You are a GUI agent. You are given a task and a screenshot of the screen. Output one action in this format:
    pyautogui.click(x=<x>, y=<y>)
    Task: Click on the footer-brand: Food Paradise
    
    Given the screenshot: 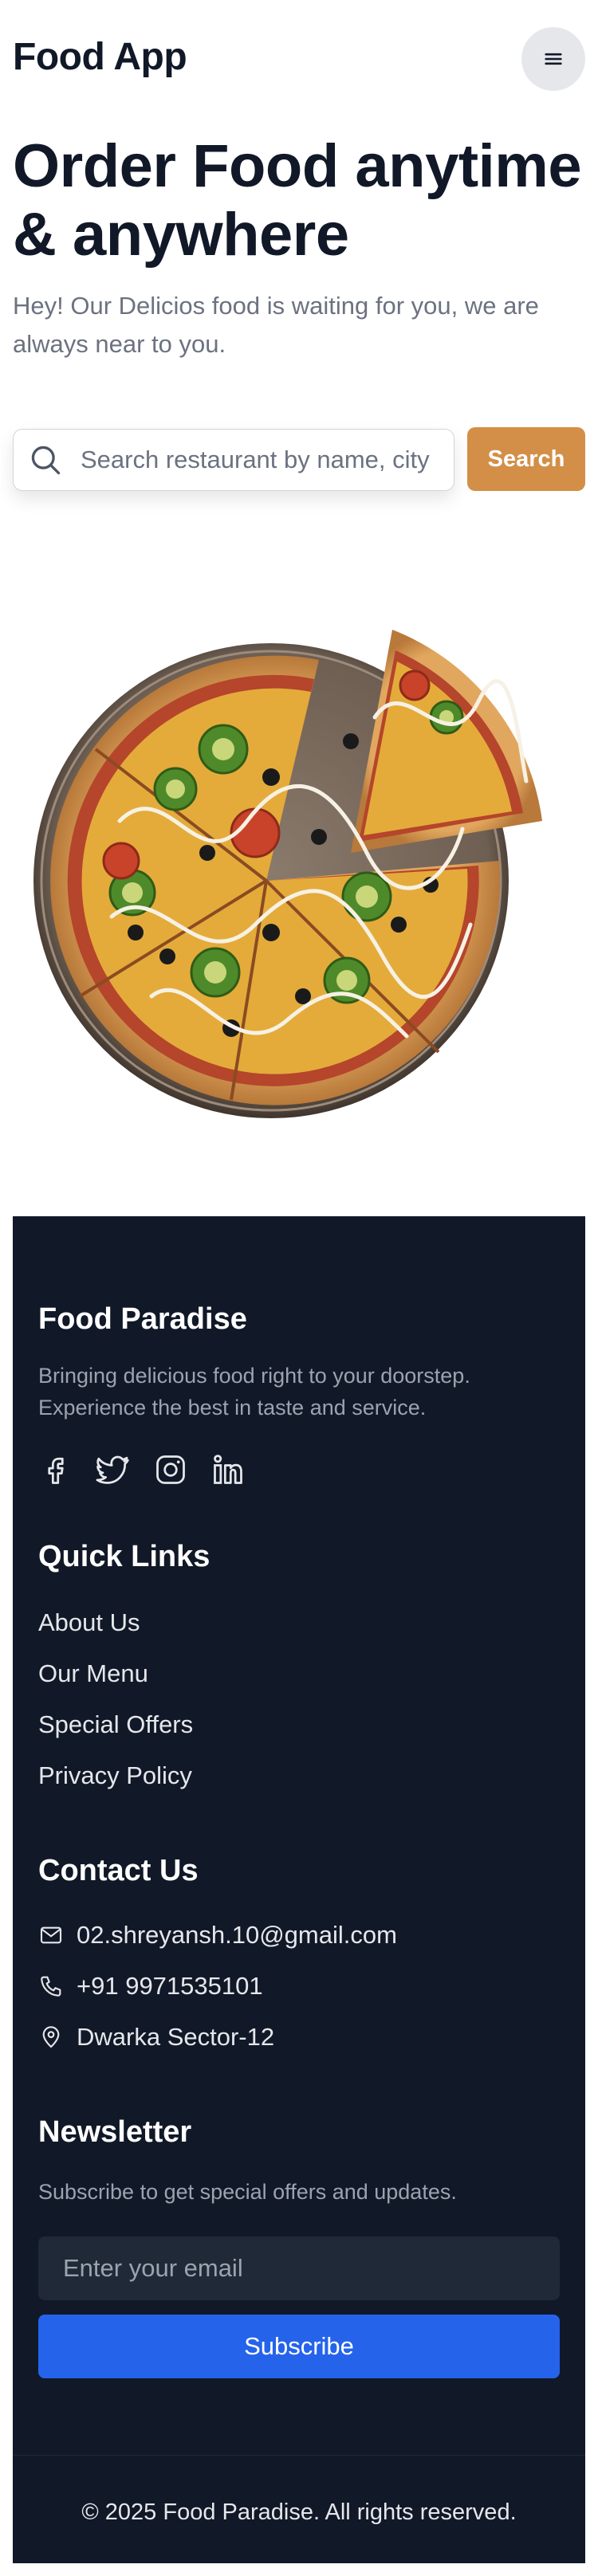 What is the action you would take?
    pyautogui.click(x=143, y=1319)
    